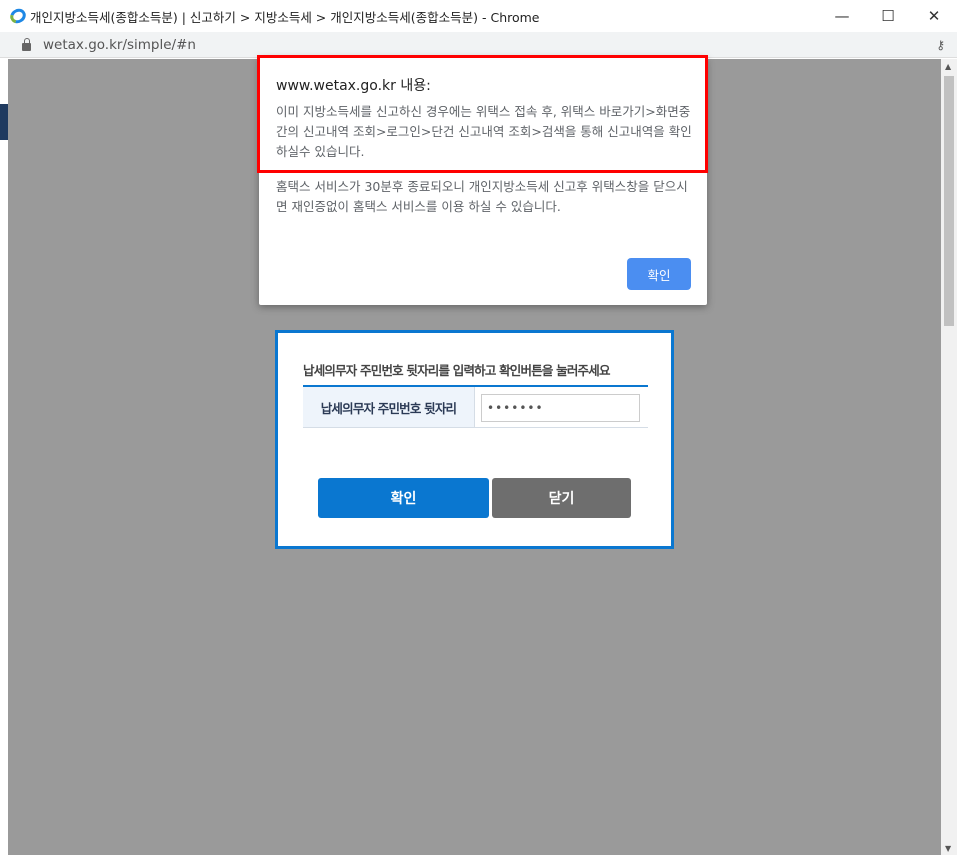 The image size is (957, 855). I want to click on url-text: wetax.go.kr/simple/#n, so click(119, 44).